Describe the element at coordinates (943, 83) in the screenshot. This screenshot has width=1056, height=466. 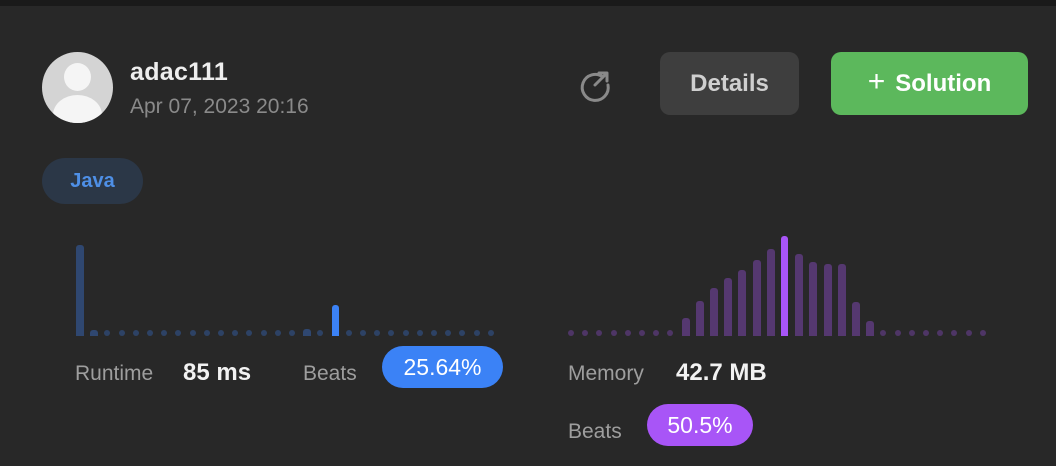
I see `solution-button-label: Solution` at that location.